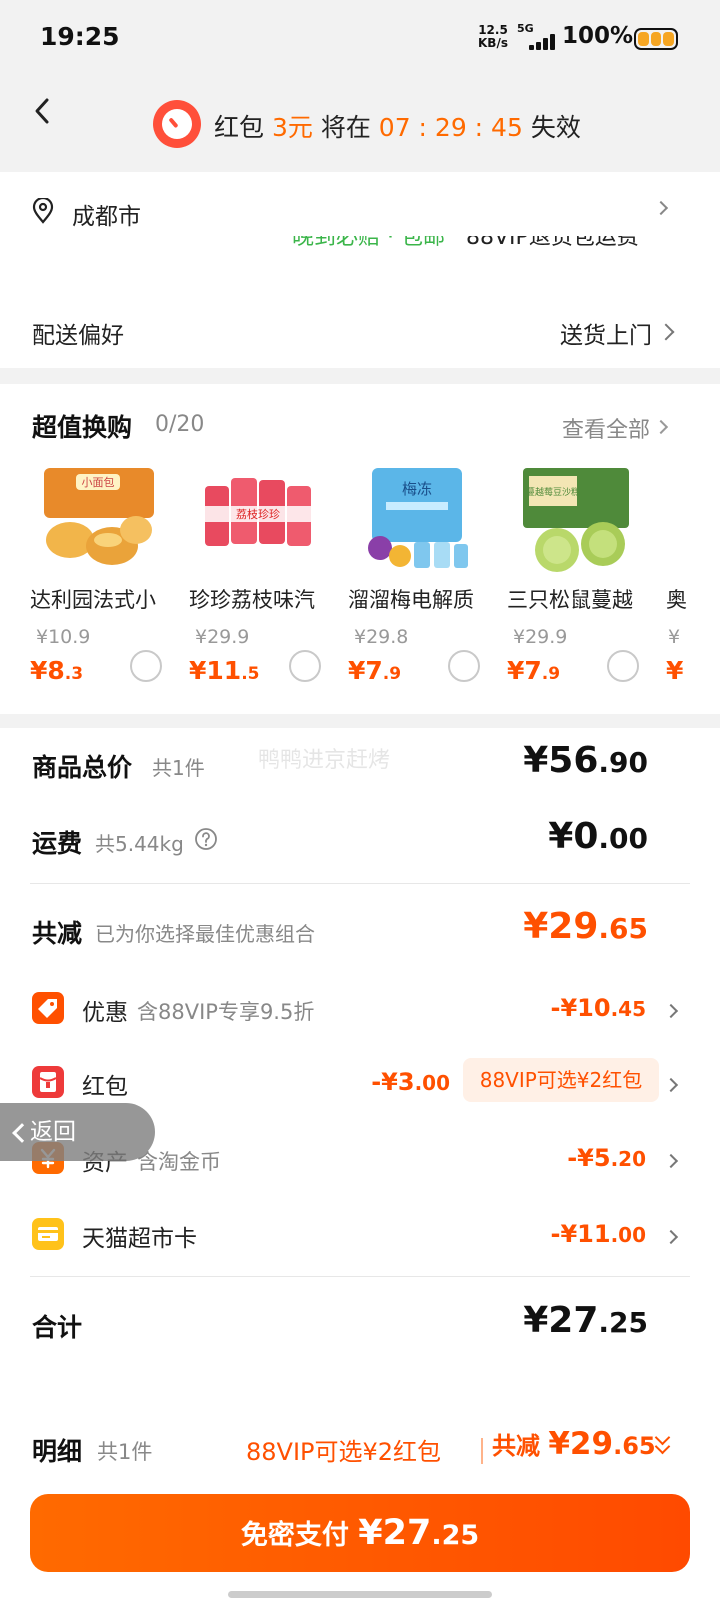  I want to click on discount-amount: -¥11.00, so click(598, 1234).